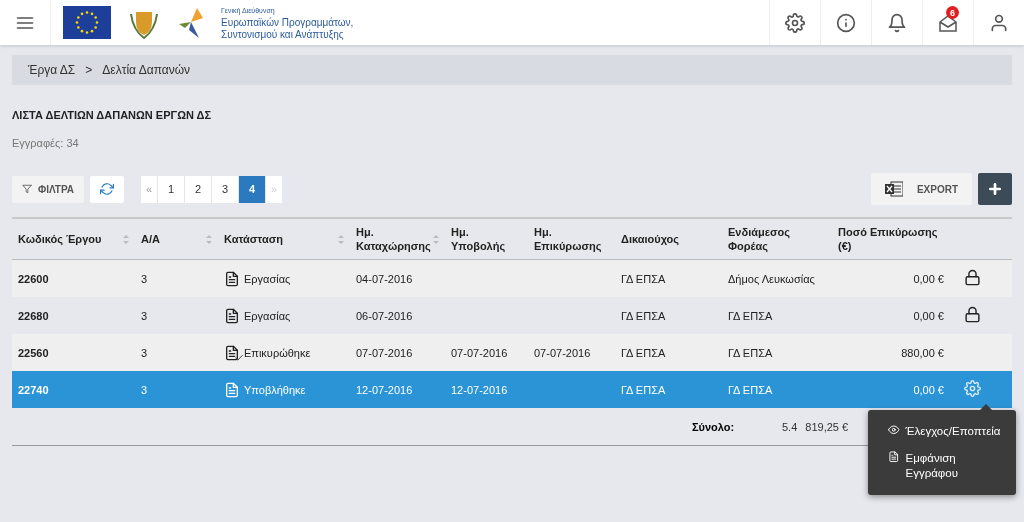 Image resolution: width=1024 pixels, height=522 pixels. What do you see at coordinates (27, 189) in the screenshot?
I see `filter-icon` at bounding box center [27, 189].